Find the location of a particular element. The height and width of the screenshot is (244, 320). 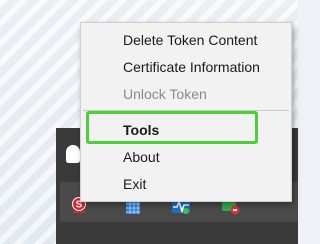

menu-item-delete-token-content: Delete Token Content is located at coordinates (186, 40).